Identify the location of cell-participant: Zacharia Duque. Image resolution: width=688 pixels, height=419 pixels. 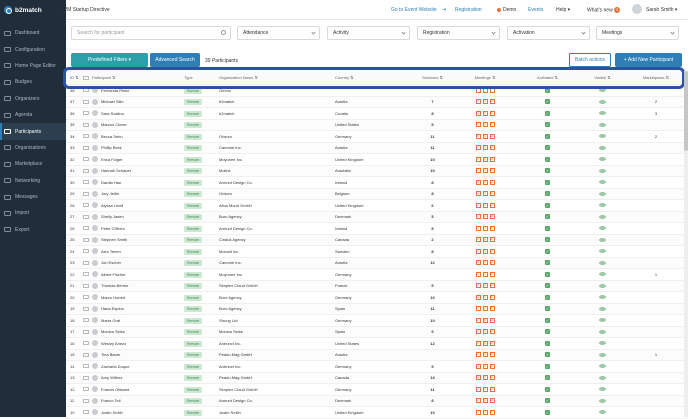
(133, 366).